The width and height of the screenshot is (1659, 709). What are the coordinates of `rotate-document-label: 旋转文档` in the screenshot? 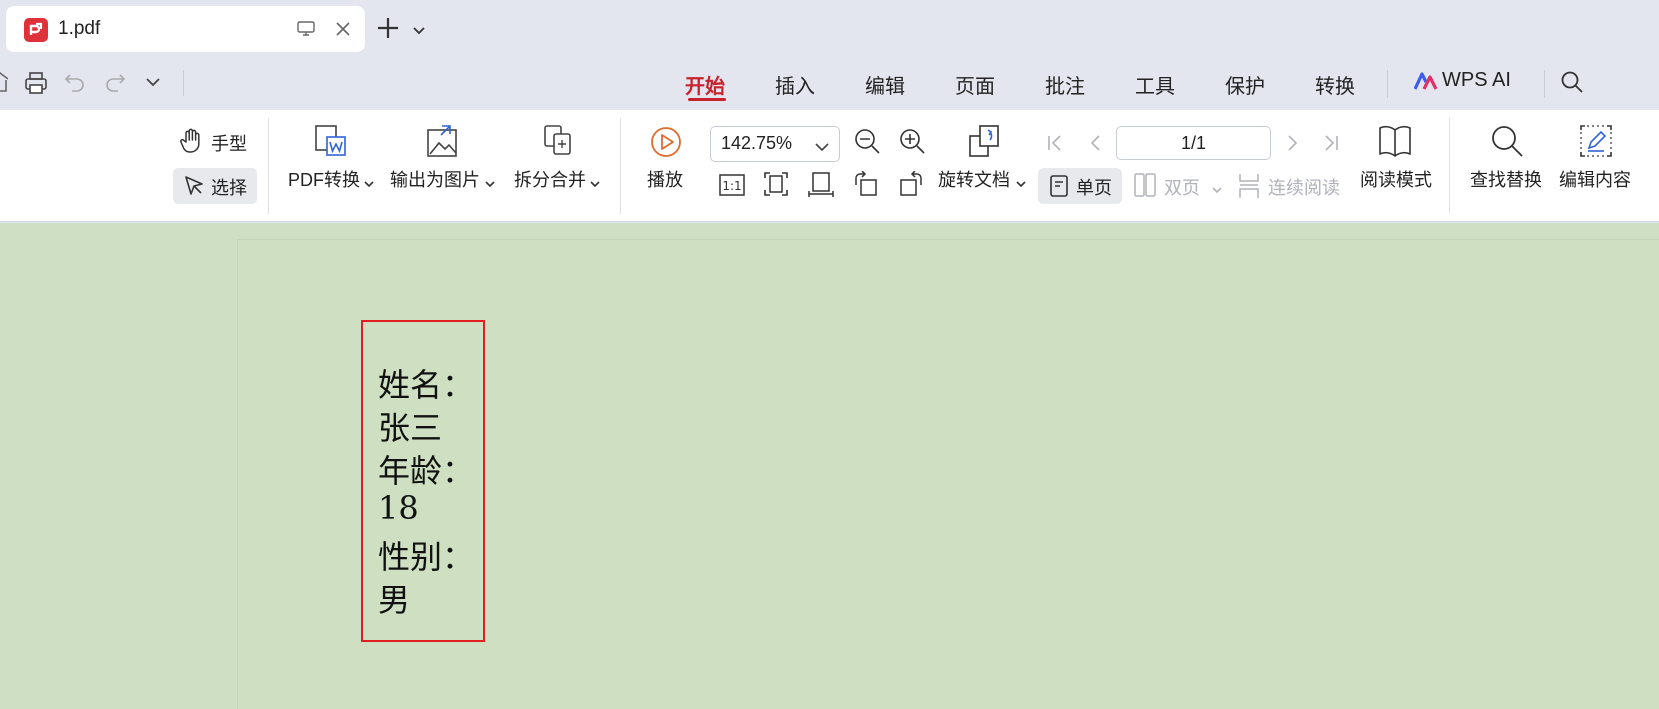 It's located at (974, 180).